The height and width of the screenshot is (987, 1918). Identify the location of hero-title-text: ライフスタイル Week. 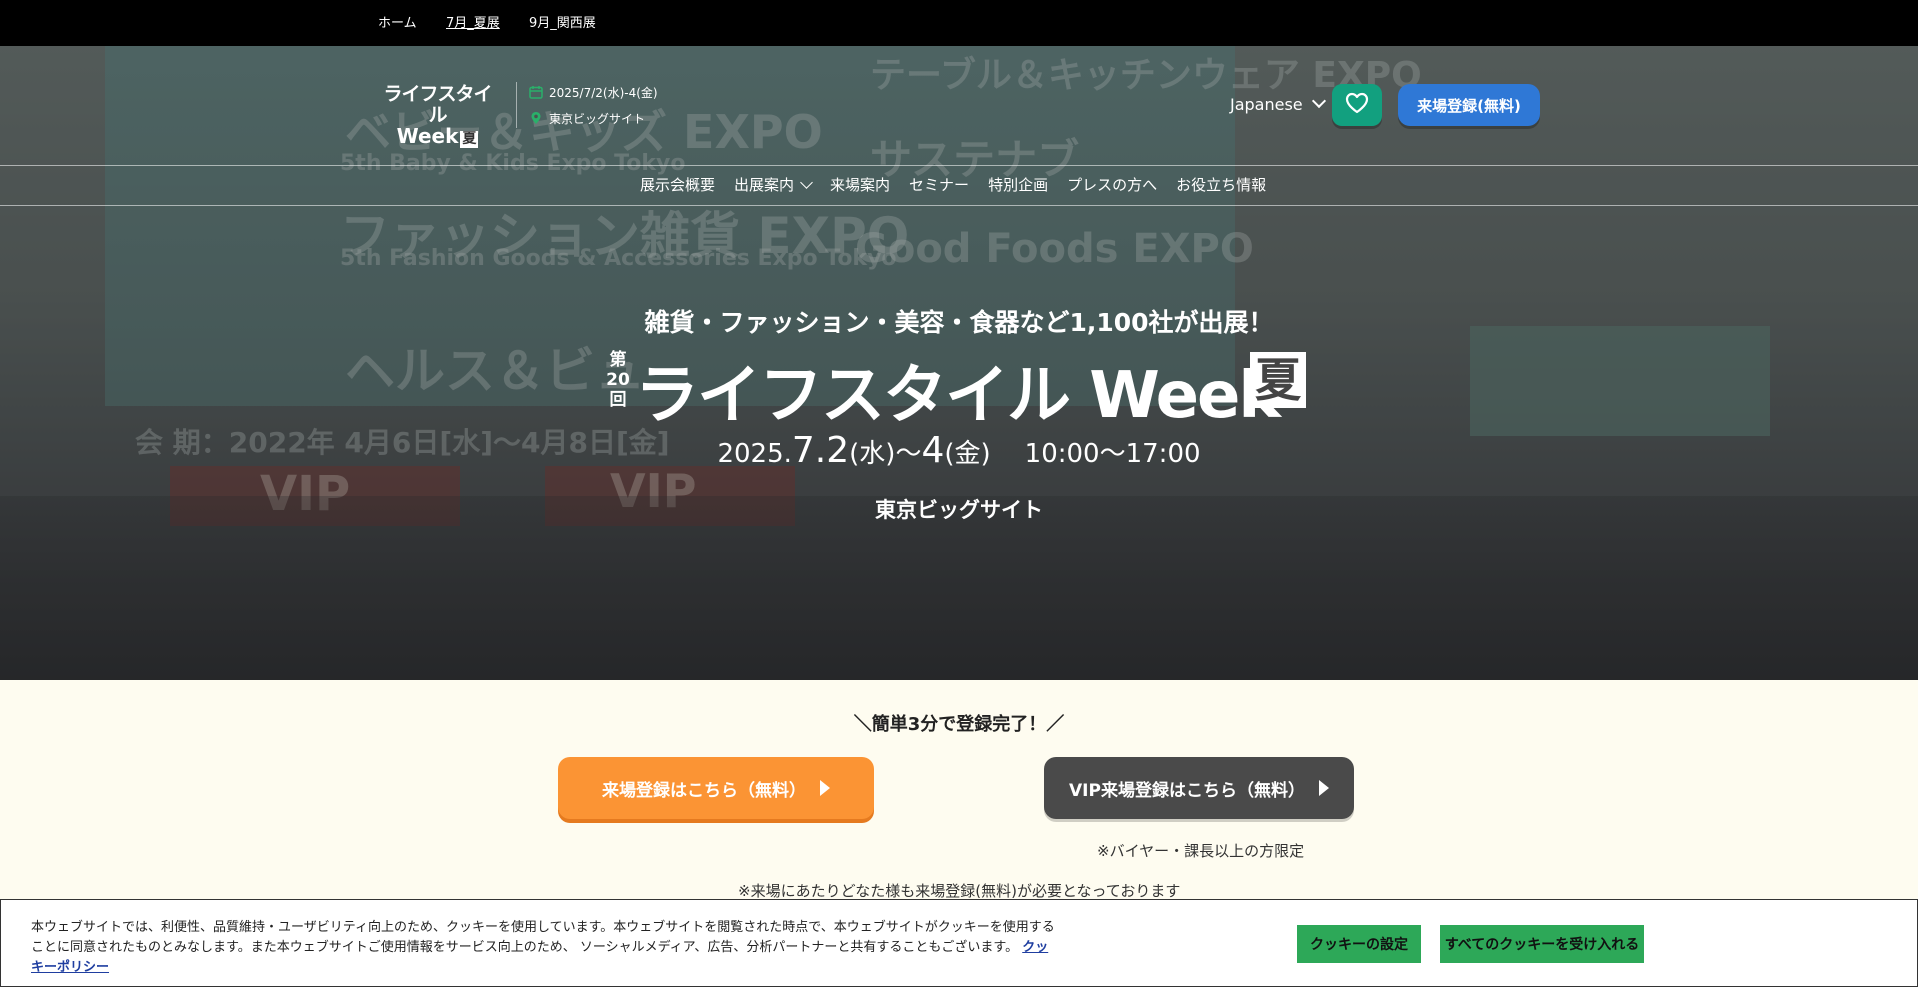
(958, 396).